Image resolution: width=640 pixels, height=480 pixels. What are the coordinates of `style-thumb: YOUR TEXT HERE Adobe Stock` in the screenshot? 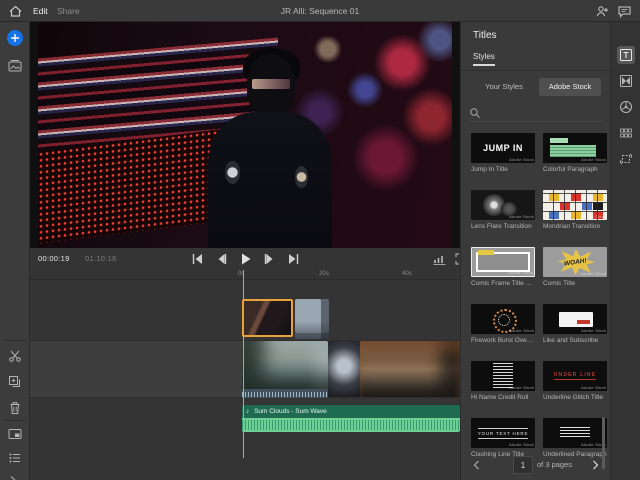 It's located at (503, 433).